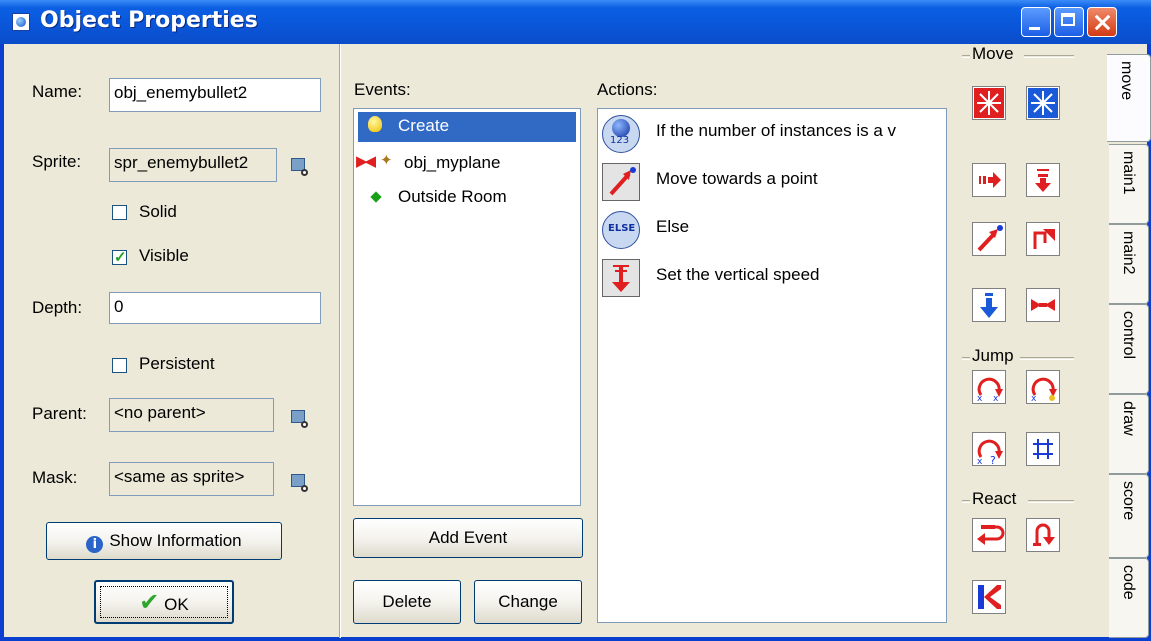 This screenshot has width=1151, height=641. I want to click on react-group-label: React, so click(994, 498).